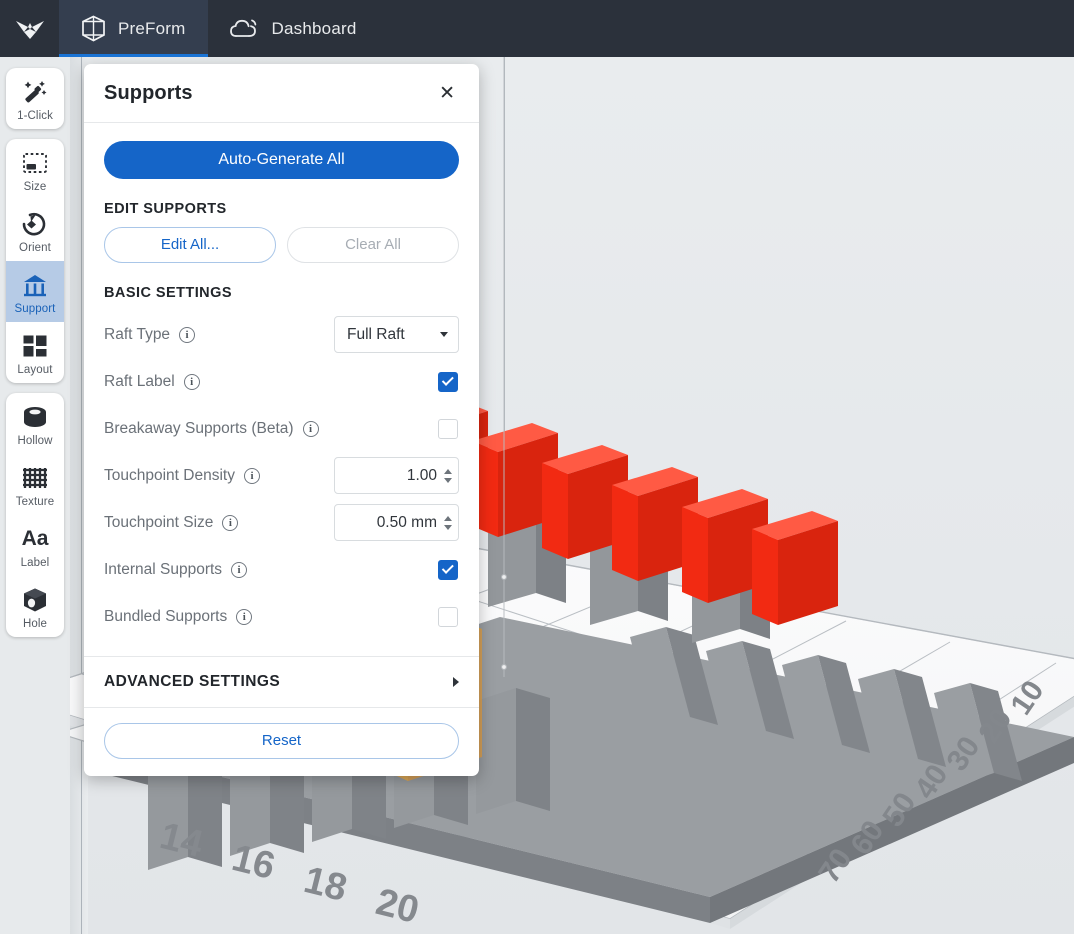 This screenshot has width=1074, height=934. Describe the element at coordinates (397, 906) in the screenshot. I see `svg-text: 20` at that location.